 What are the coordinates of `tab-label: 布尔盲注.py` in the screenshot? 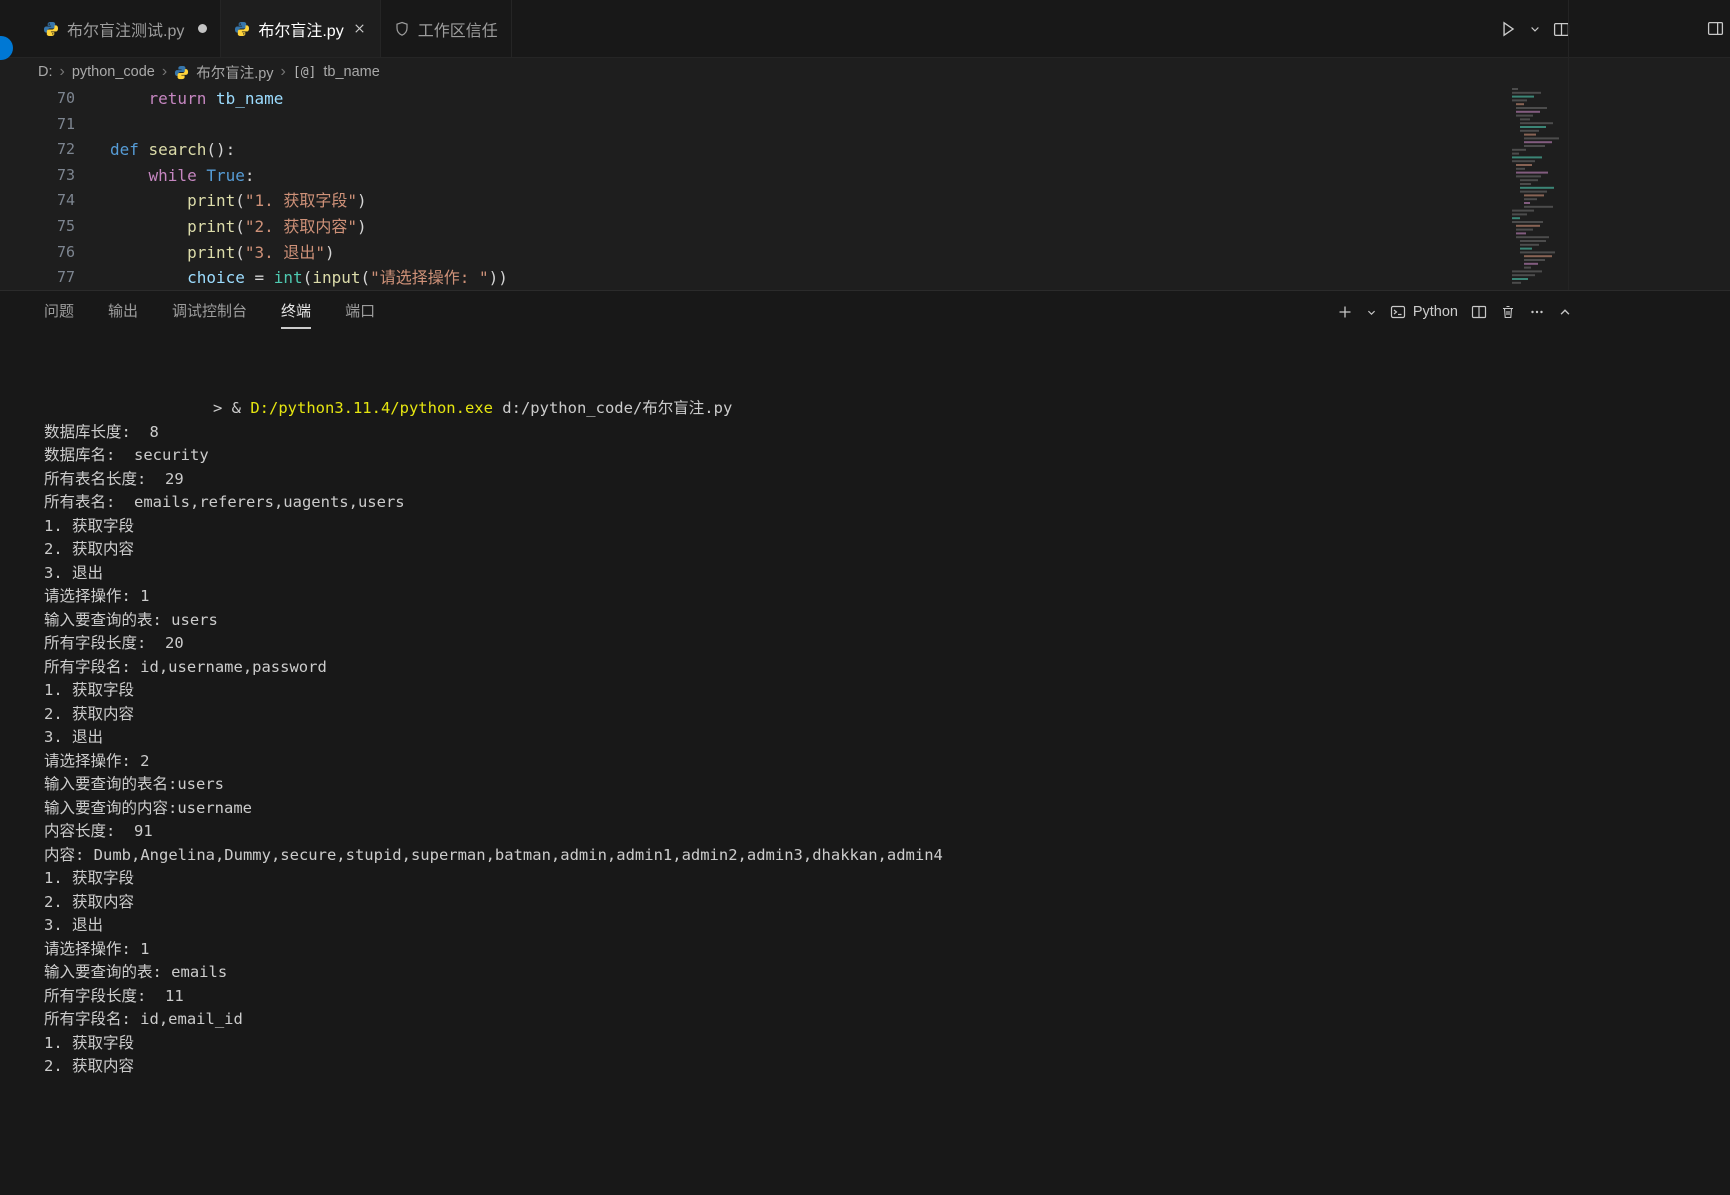 It's located at (301, 31).